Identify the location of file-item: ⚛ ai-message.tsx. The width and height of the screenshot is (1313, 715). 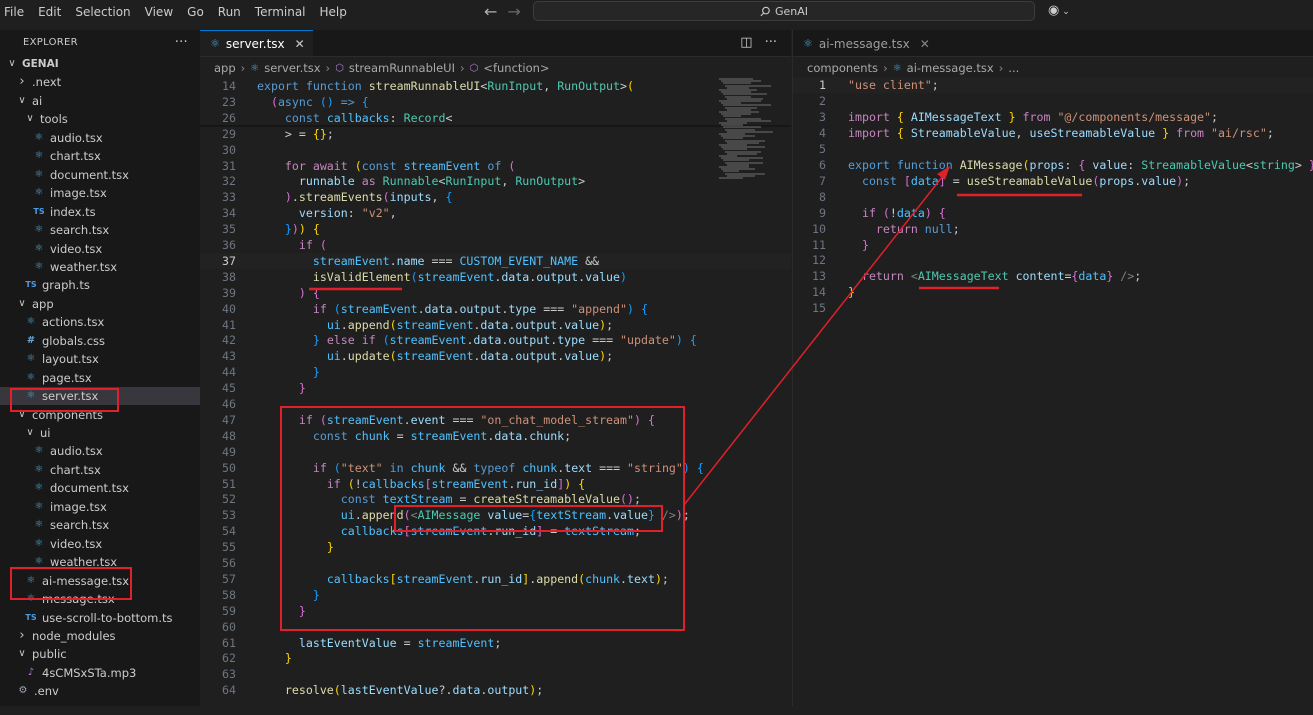
(100, 581).